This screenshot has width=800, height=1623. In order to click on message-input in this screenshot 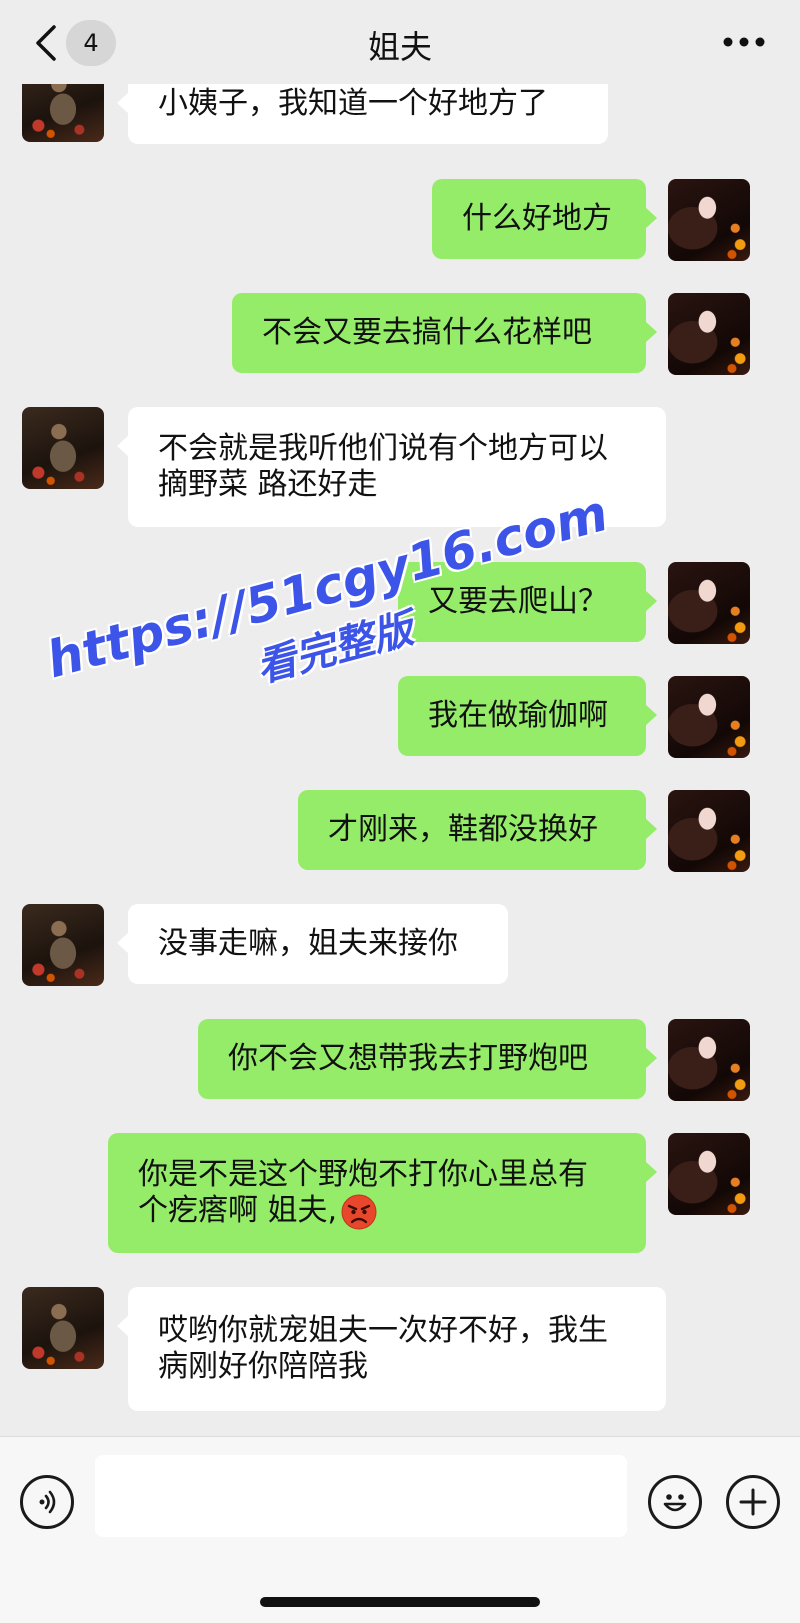, I will do `click(361, 1496)`.